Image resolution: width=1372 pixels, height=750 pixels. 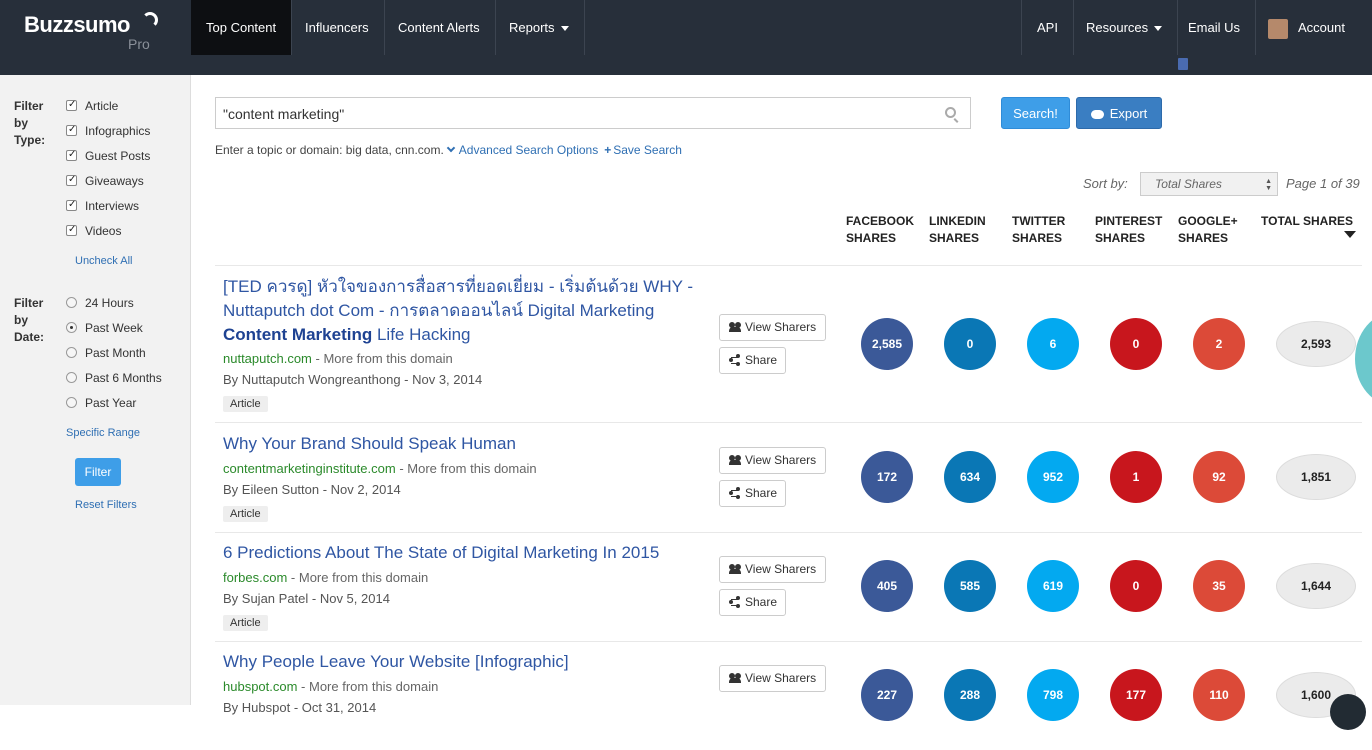 What do you see at coordinates (880, 230) in the screenshot?
I see `col-facebook-shares: FACEBOOK SHARES` at bounding box center [880, 230].